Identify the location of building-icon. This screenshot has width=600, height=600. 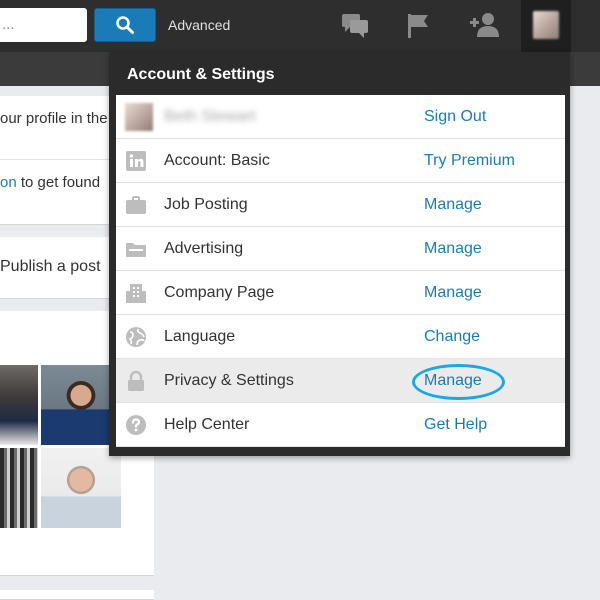
(136, 293).